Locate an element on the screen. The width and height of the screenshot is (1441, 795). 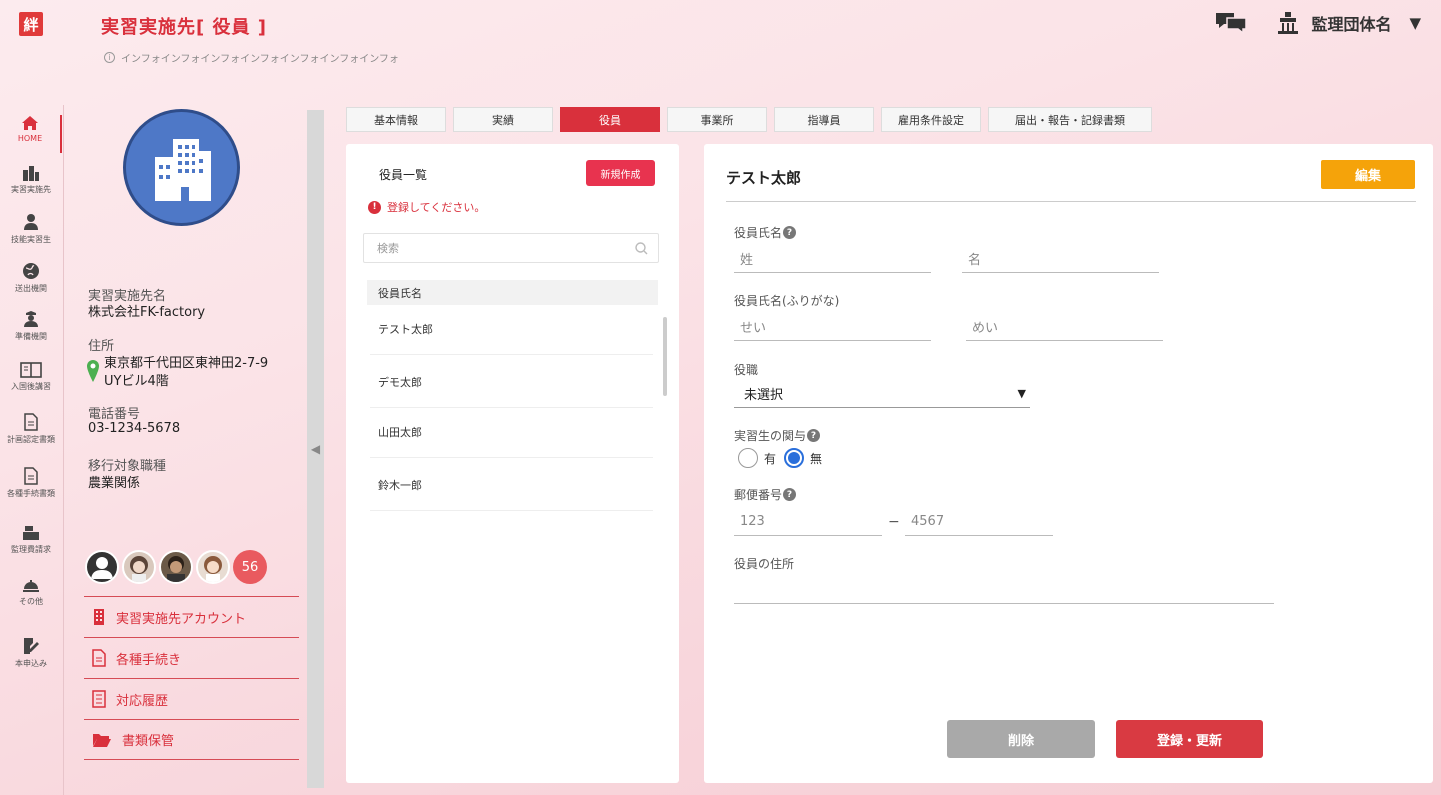
tab-employment-settings: 雇用条件設定 is located at coordinates (931, 119).